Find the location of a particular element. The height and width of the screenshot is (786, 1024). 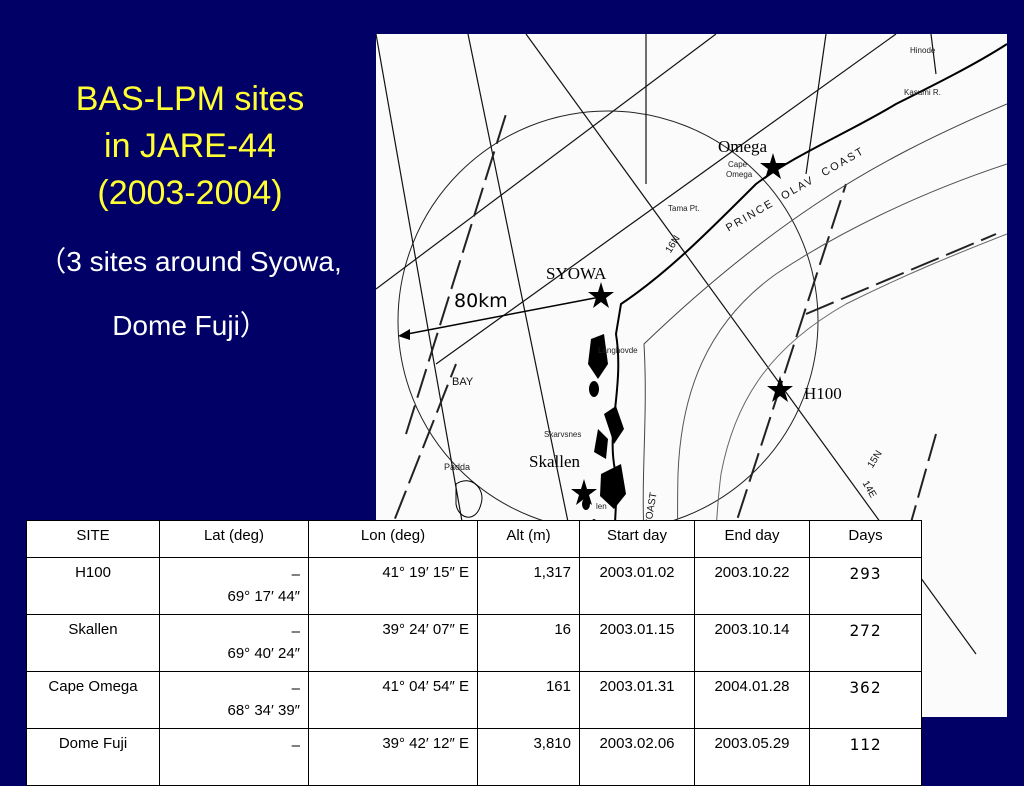

slide-title: BAS-LPM sites in JARE-44 (2003-2004) is located at coordinates (190, 146).